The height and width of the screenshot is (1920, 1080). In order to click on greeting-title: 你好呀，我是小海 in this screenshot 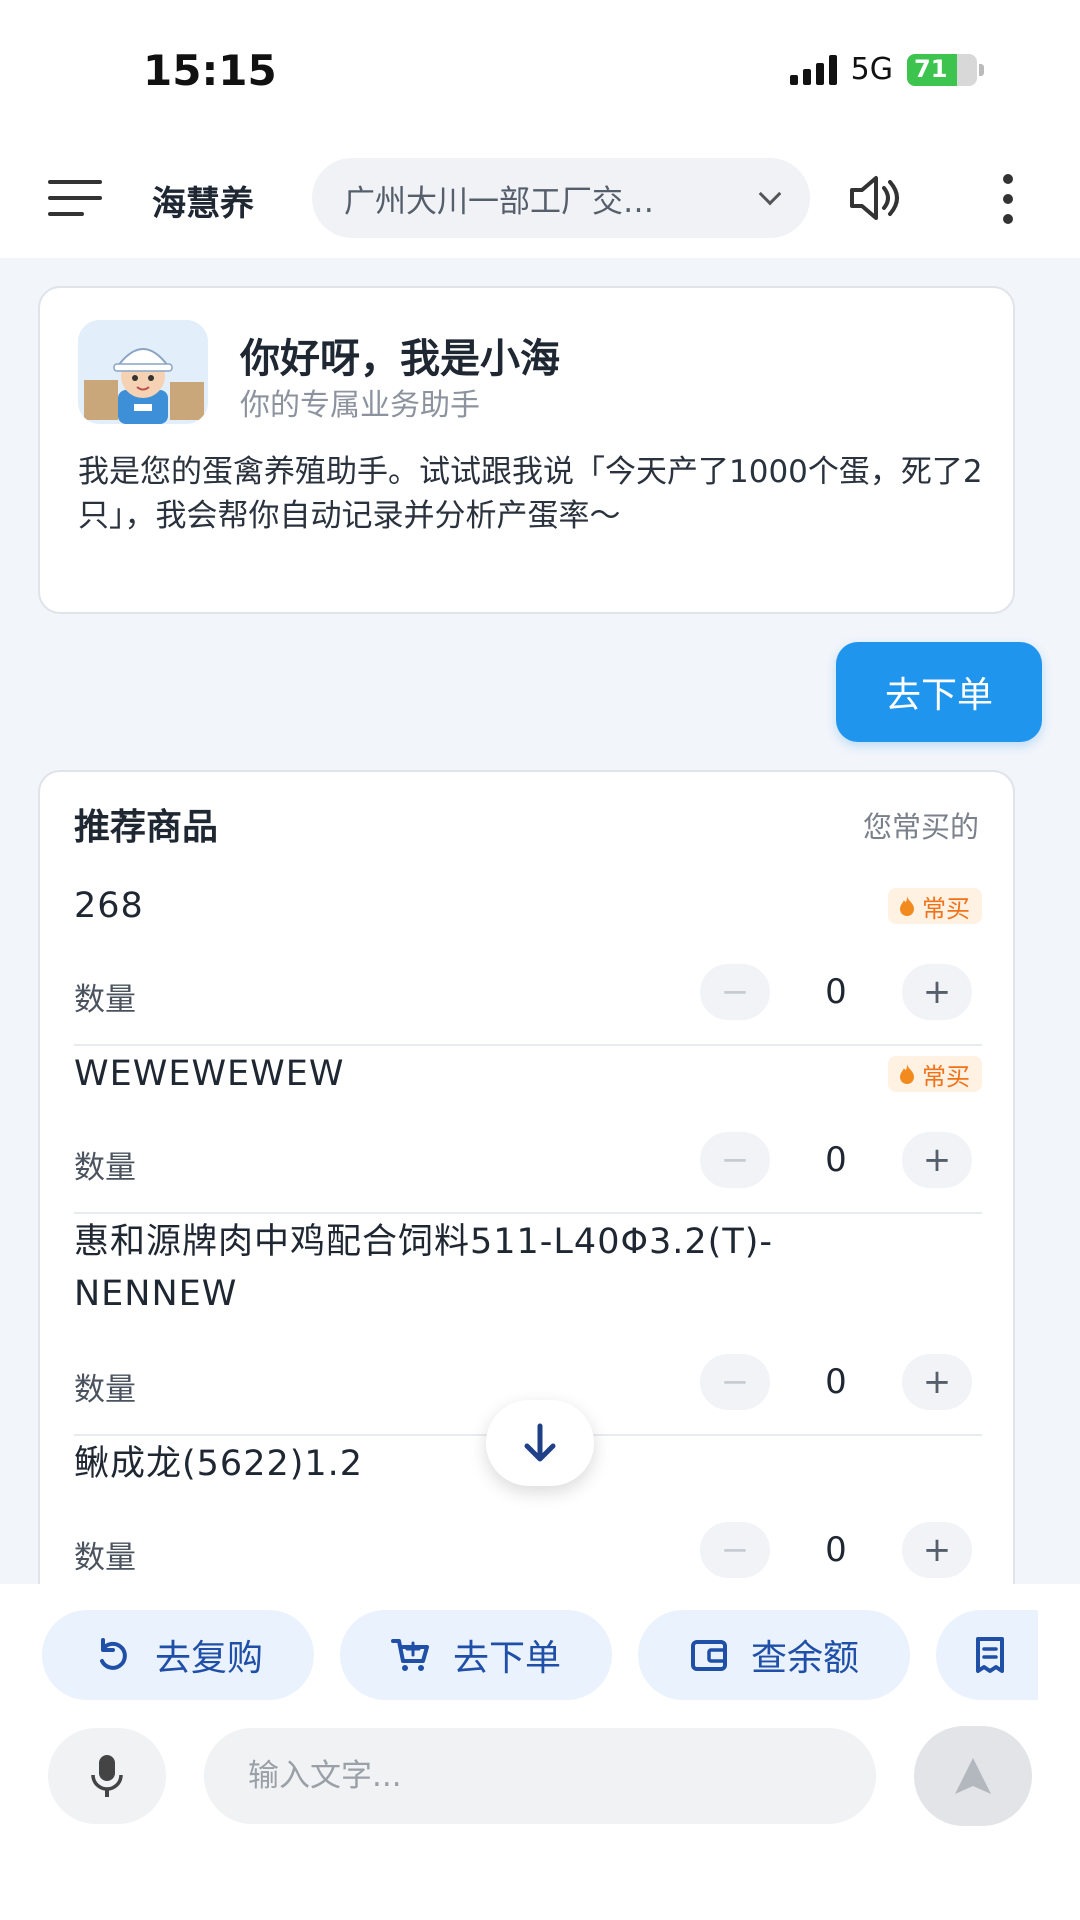, I will do `click(400, 359)`.